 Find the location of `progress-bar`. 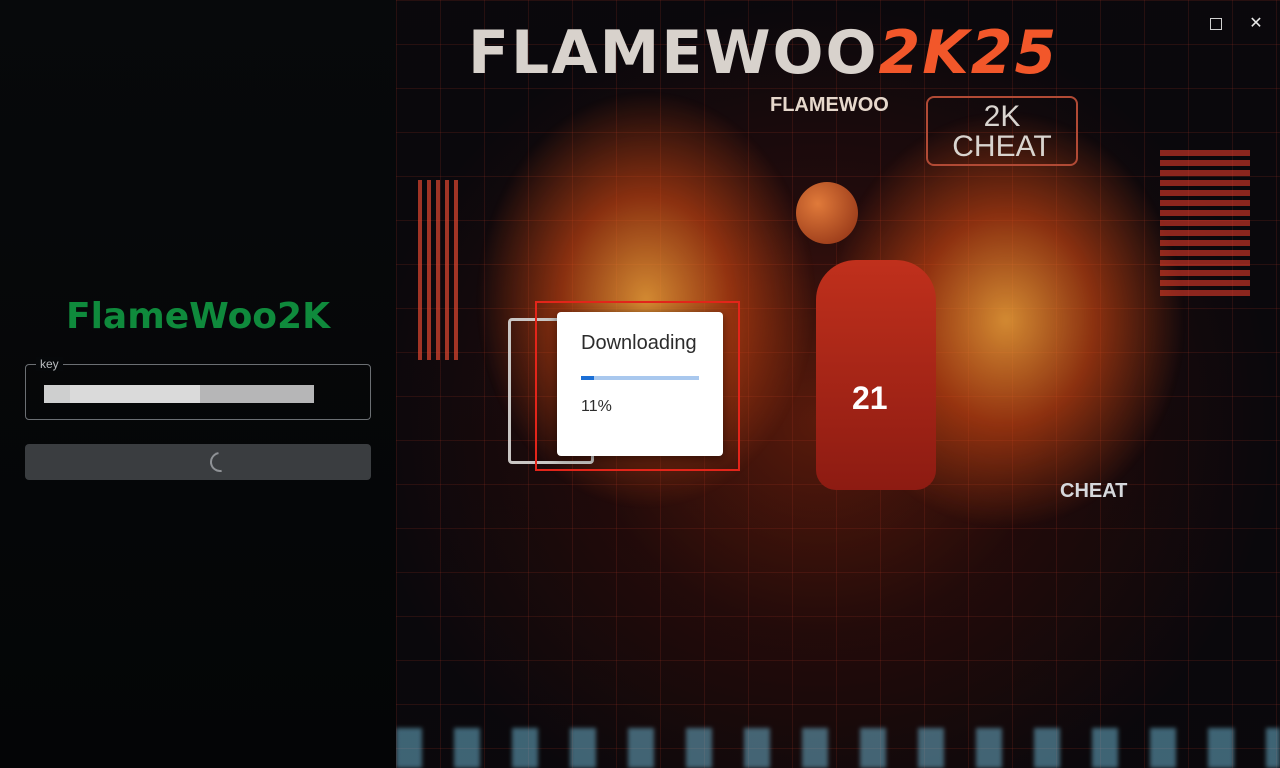

progress-bar is located at coordinates (640, 378).